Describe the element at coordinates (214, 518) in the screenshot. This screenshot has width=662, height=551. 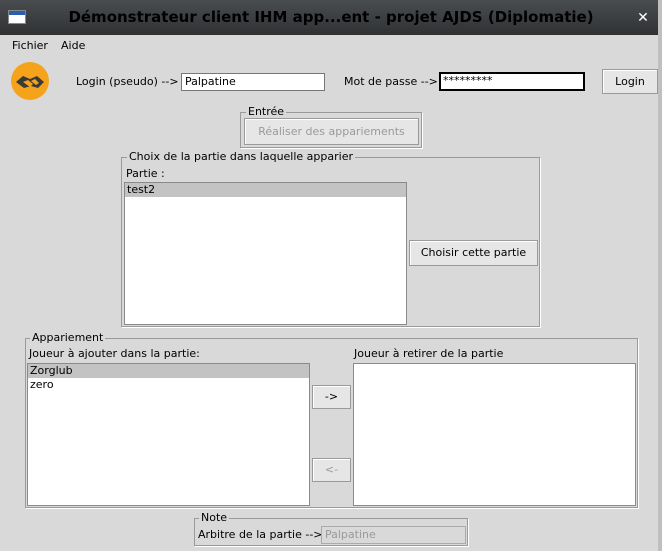
I see `note-legend: Note` at that location.